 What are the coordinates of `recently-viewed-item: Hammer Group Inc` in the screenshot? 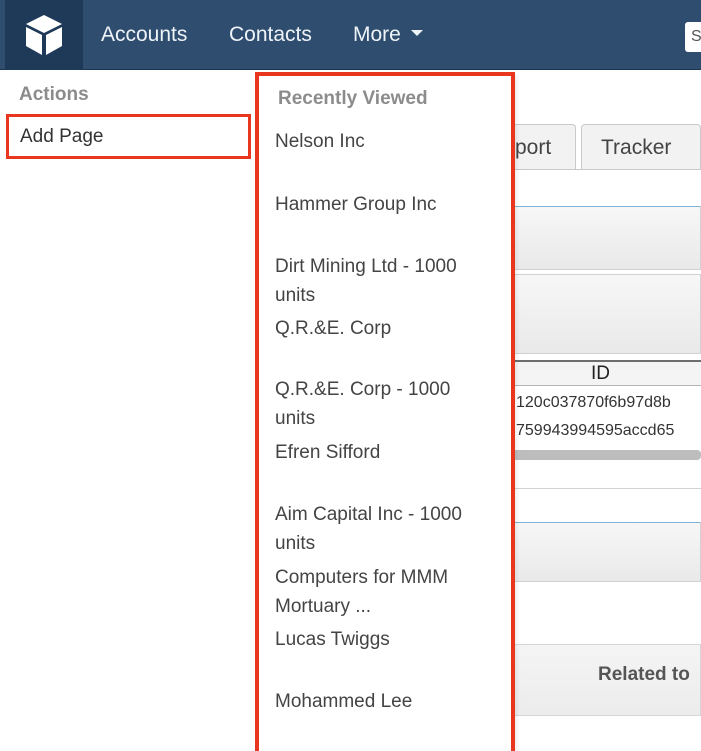 It's located at (385, 204).